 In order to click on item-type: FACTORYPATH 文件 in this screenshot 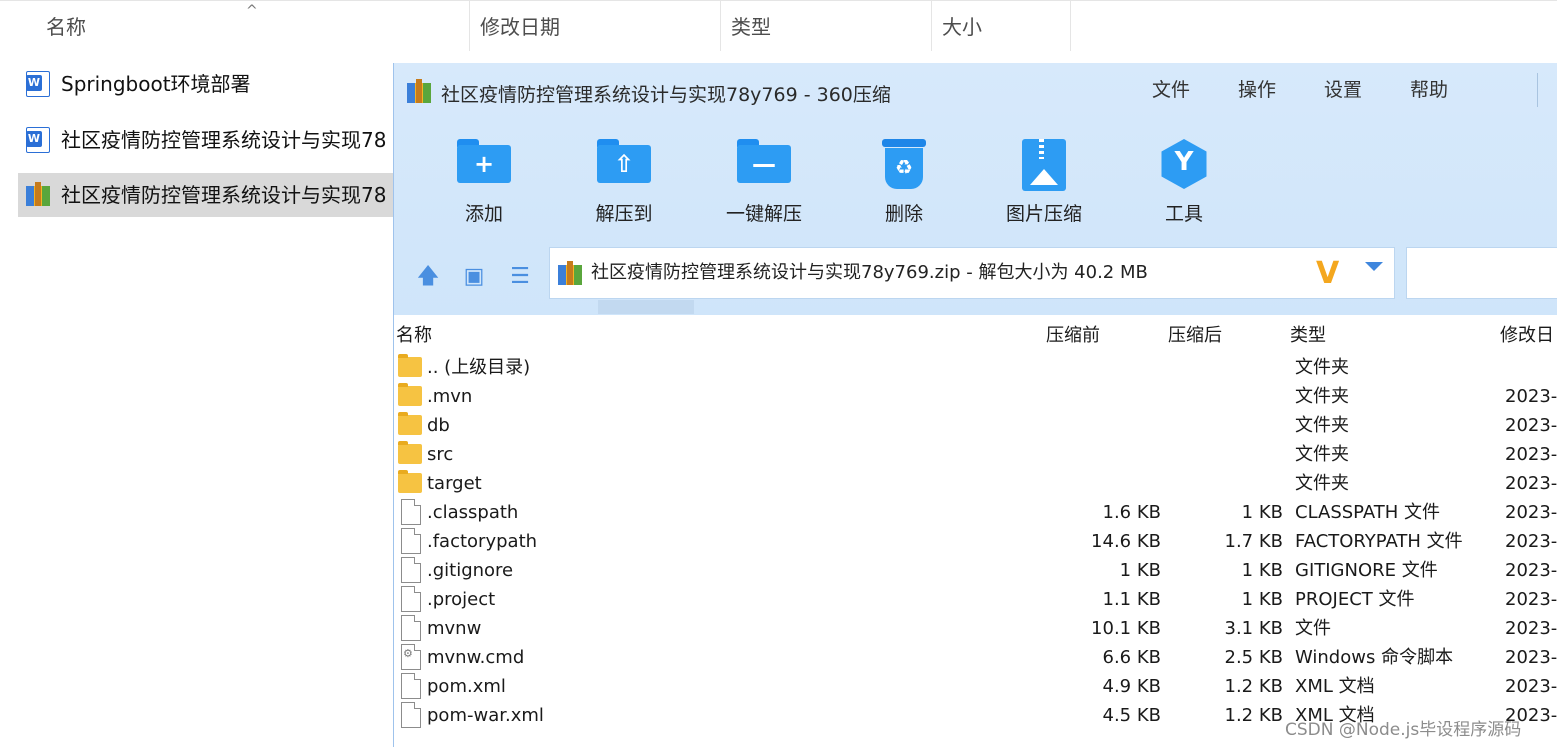, I will do `click(1379, 541)`.